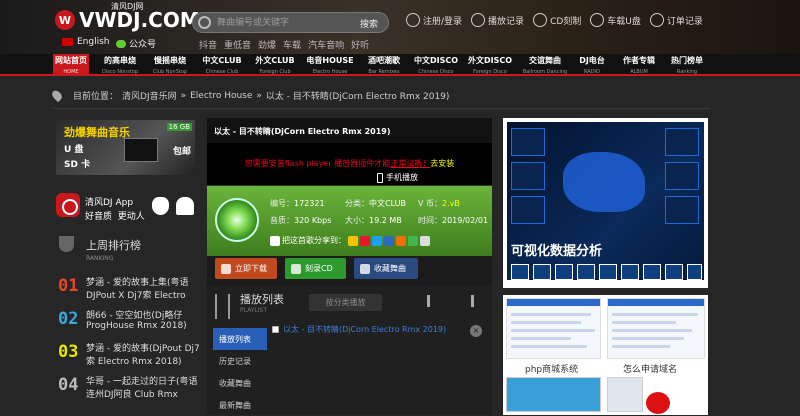 The image size is (800, 416). What do you see at coordinates (453, 220) in the screenshot?
I see `track-date: 时间：2019/02/01` at bounding box center [453, 220].